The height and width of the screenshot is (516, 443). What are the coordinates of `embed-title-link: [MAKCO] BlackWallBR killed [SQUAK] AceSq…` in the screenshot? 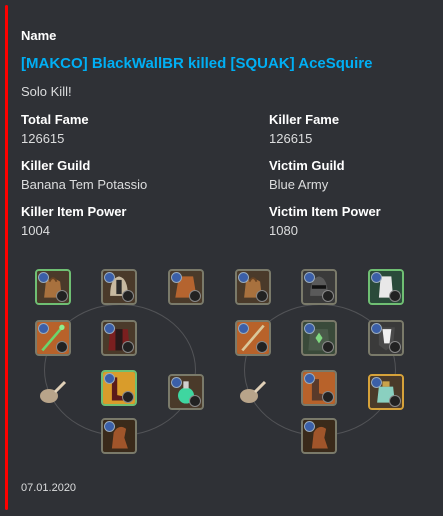 It's located at (196, 63).